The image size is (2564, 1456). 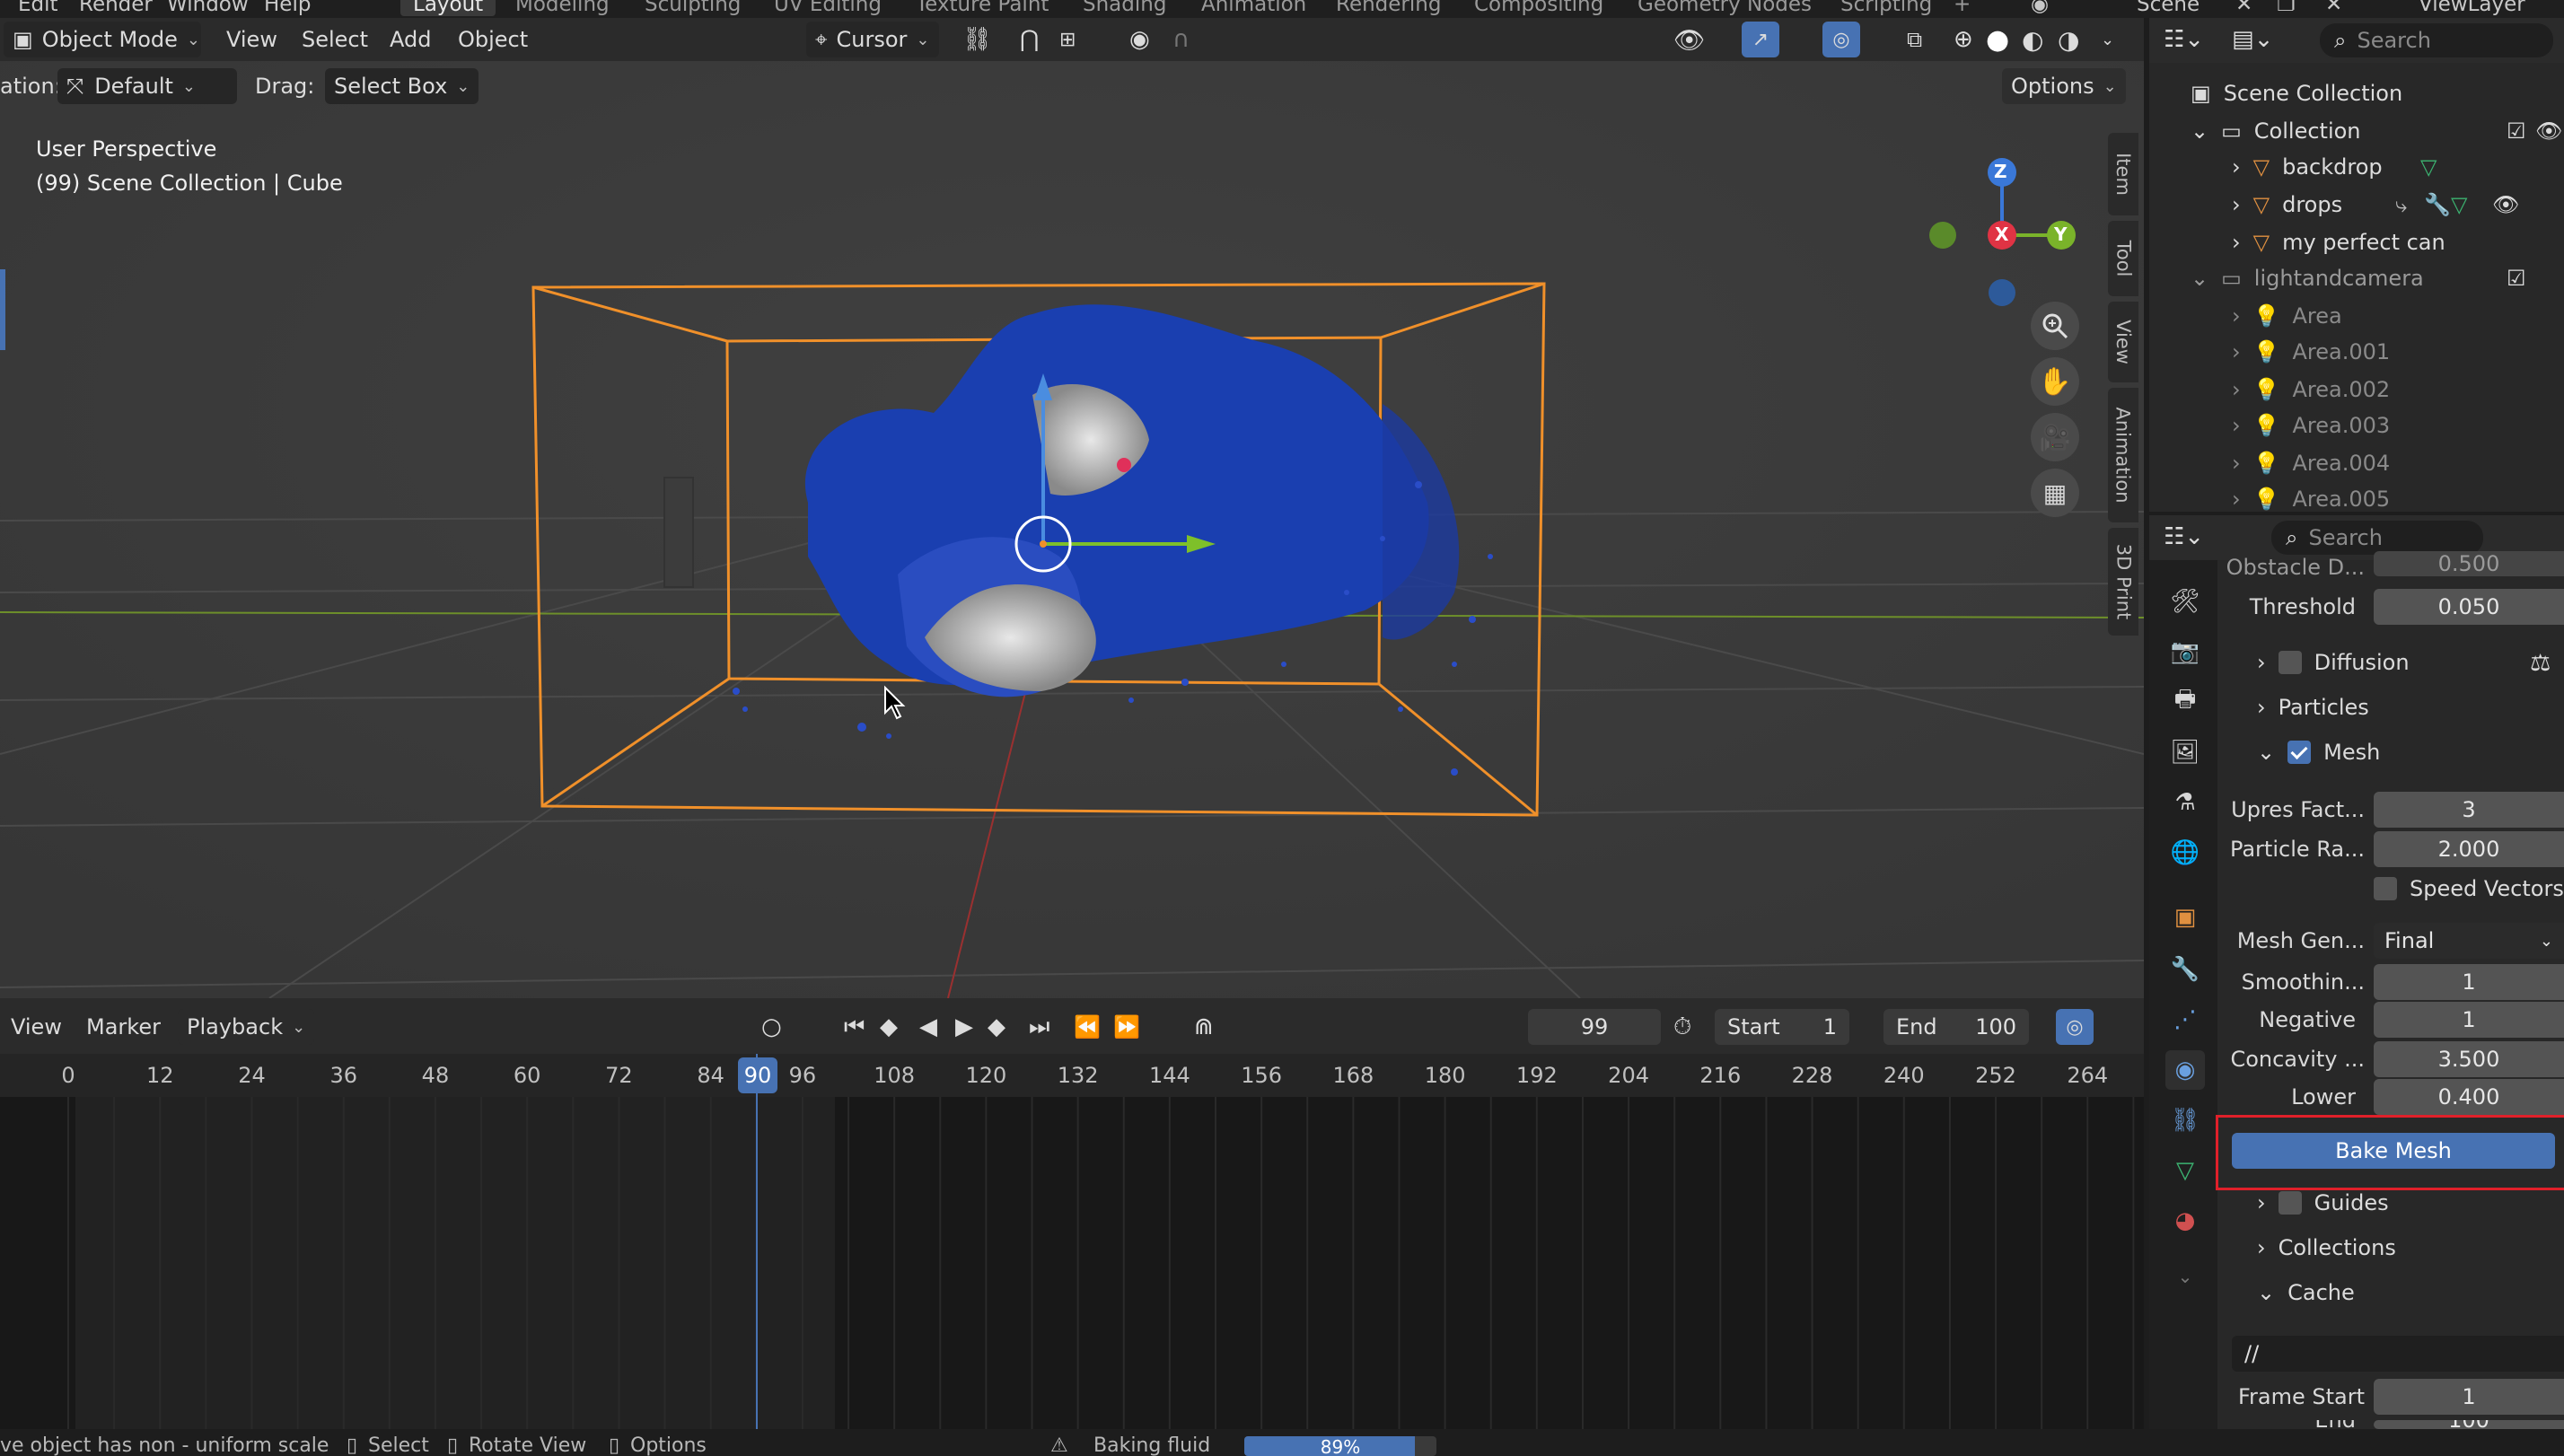 What do you see at coordinates (1886, 8) in the screenshot?
I see `tab-scripting: Scripting` at bounding box center [1886, 8].